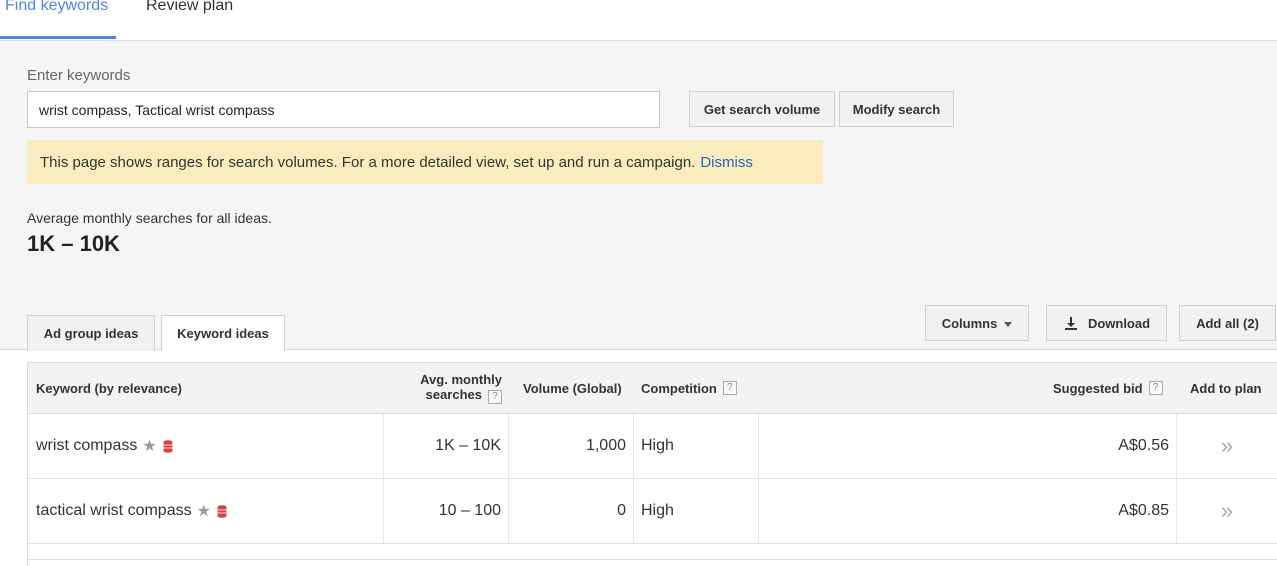 The height and width of the screenshot is (566, 1277). I want to click on keyword-cell: wrist compass ★, so click(104, 446).